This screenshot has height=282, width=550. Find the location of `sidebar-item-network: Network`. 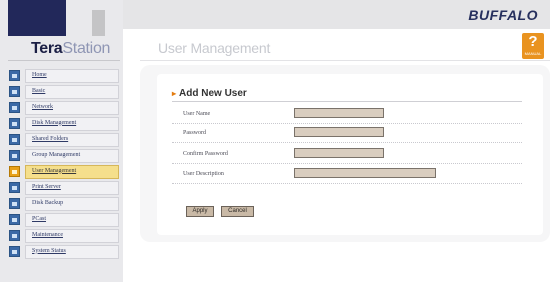

sidebar-item-network: Network is located at coordinates (64, 107).